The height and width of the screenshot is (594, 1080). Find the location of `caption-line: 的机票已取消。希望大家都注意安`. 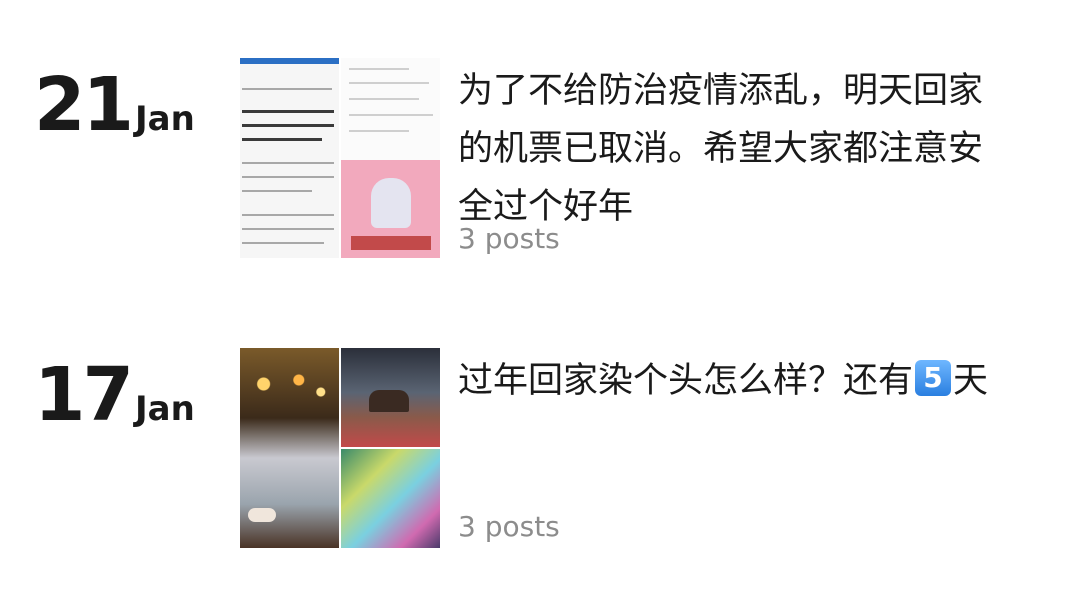

caption-line: 的机票已取消。希望大家都注意安 is located at coordinates (721, 149).